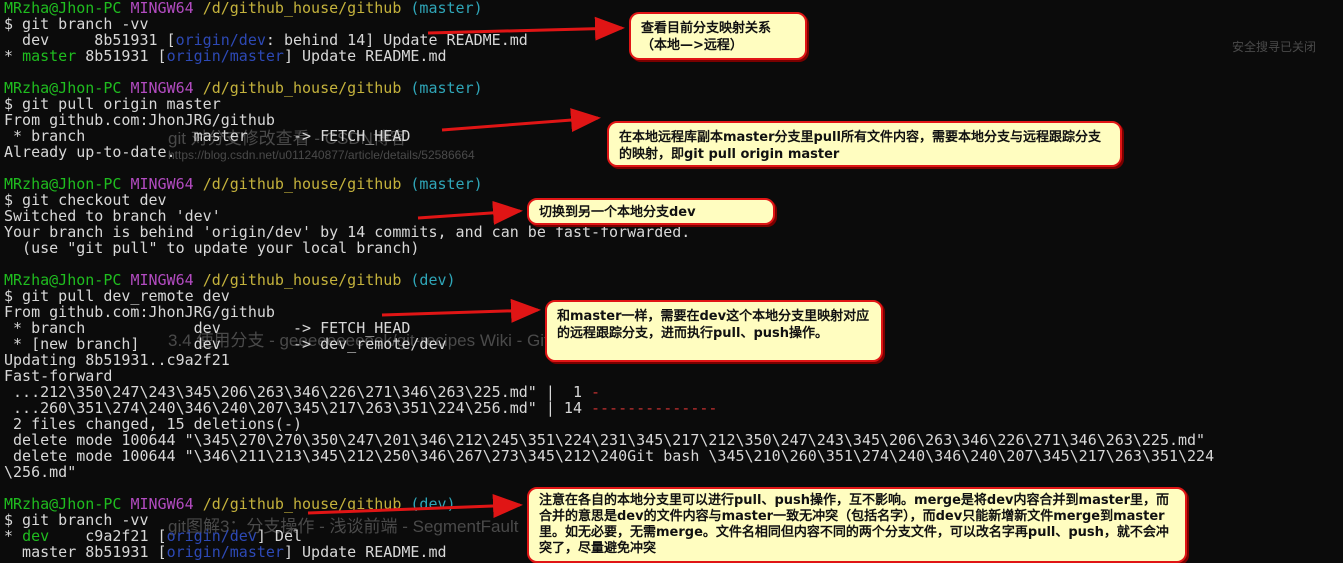  I want to click on callout-branch-mapping: 查看目前分支映射关系（本地—>远程）, so click(718, 36).